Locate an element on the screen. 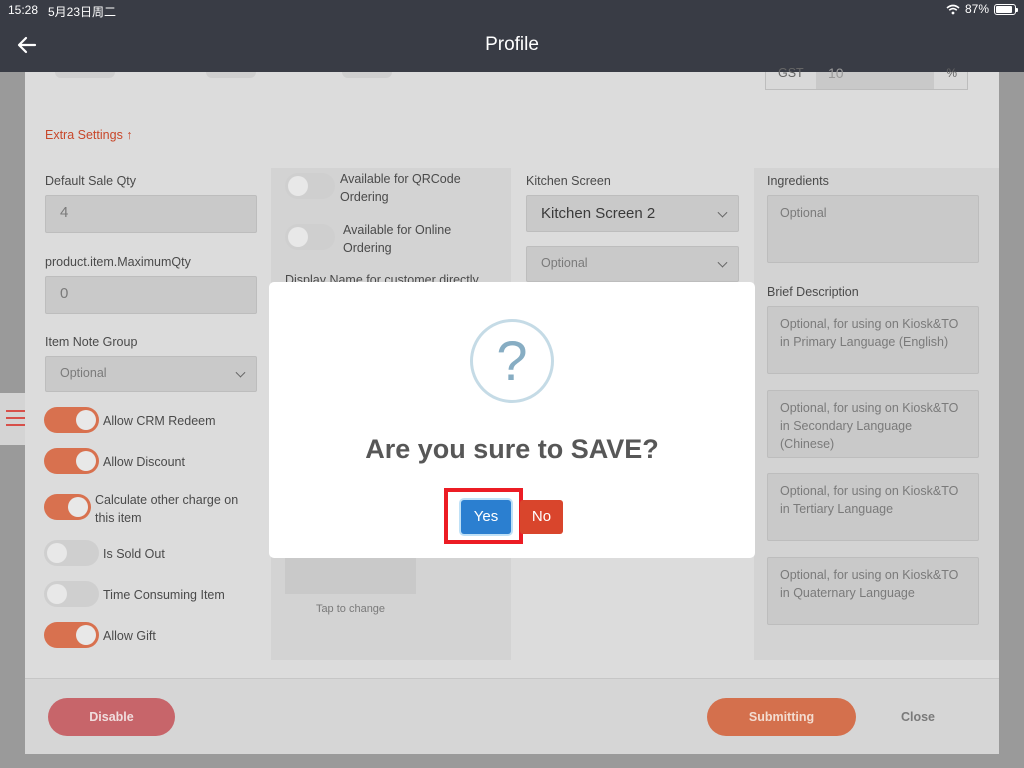  brief-description-label: Brief Description is located at coordinates (813, 292).